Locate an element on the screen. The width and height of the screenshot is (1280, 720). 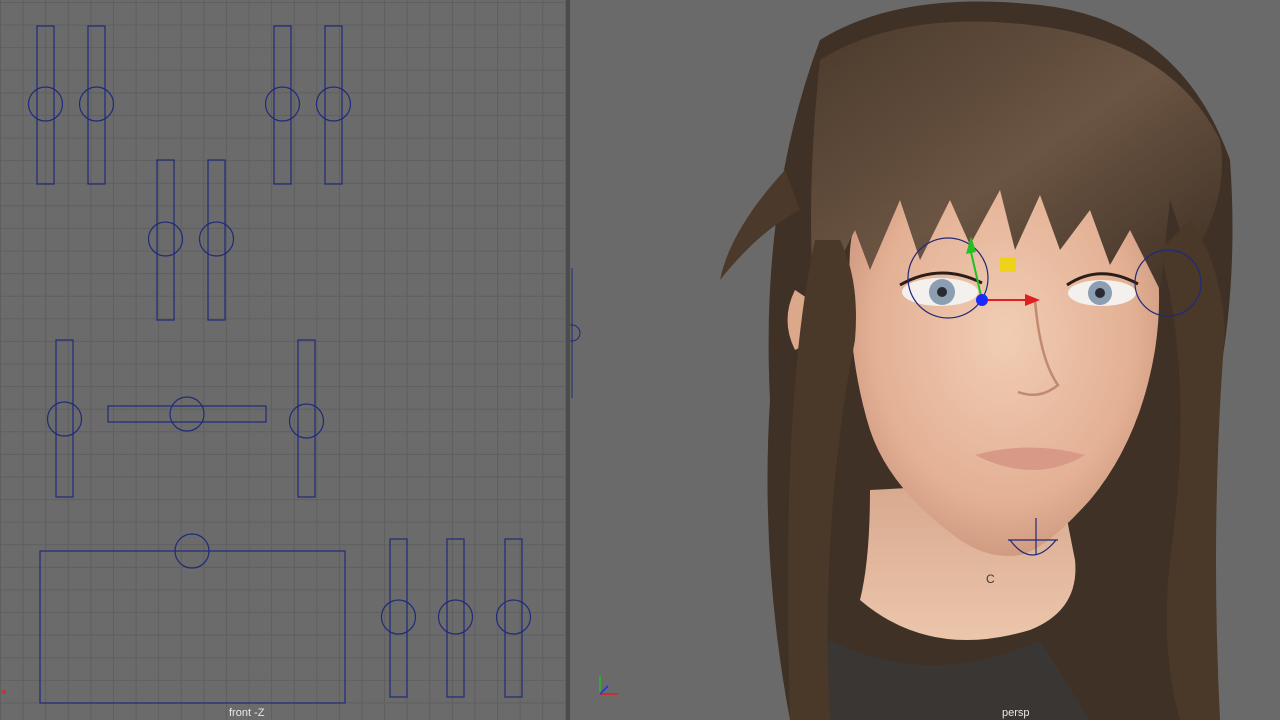
axis-gizmo-icon is located at coordinates (608, 685).